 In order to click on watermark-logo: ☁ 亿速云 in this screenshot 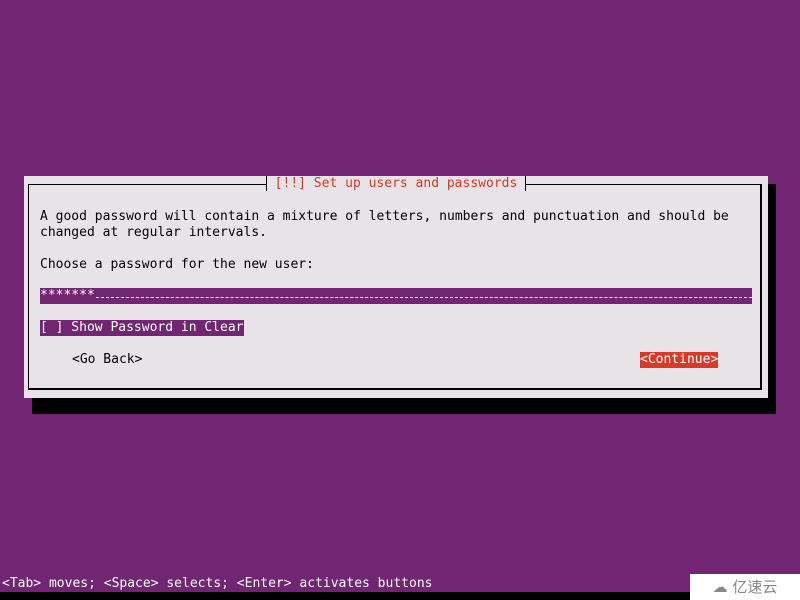, I will do `click(745, 587)`.